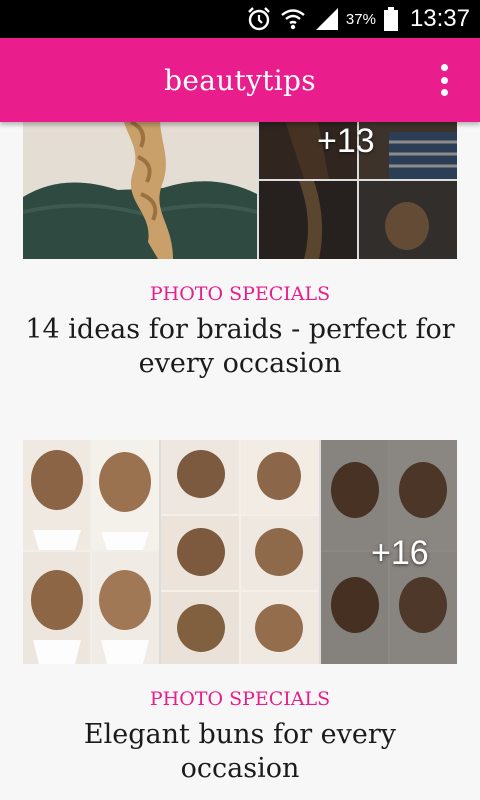 Image resolution: width=480 pixels, height=800 pixels. Describe the element at coordinates (240, 752) in the screenshot. I see `article-title: Elegant buns for every occasion` at that location.